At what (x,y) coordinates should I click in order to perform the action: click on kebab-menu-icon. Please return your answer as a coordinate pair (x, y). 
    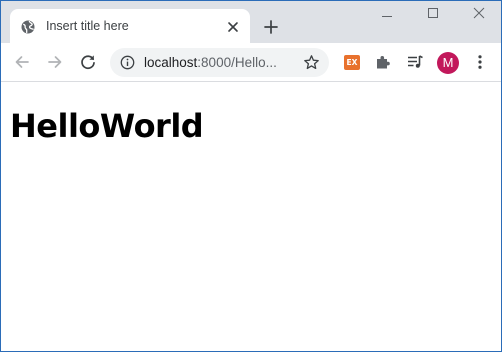
    Looking at the image, I should click on (480, 62).